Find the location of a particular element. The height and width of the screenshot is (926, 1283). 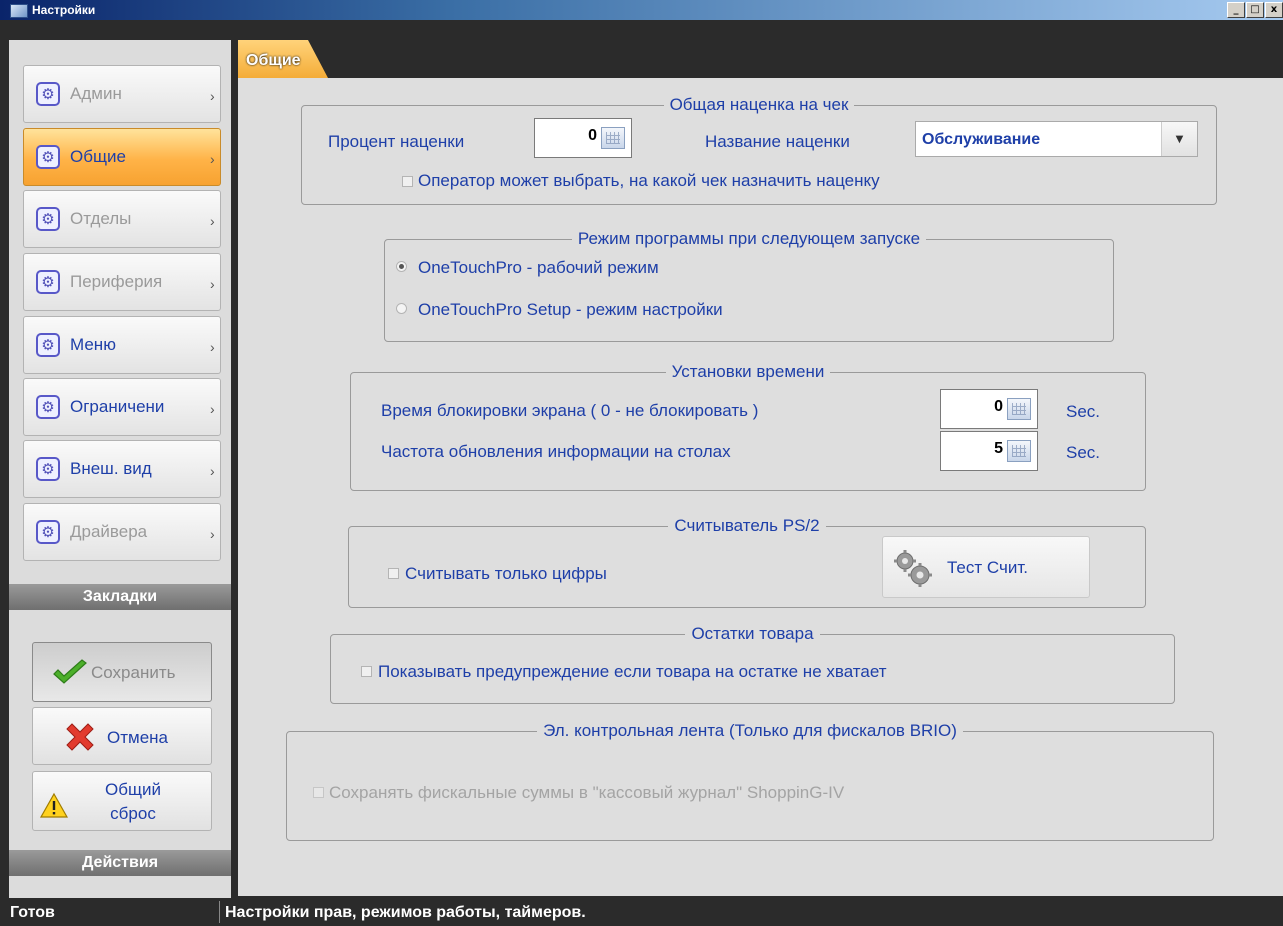

mode-work-radio is located at coordinates (401, 266).